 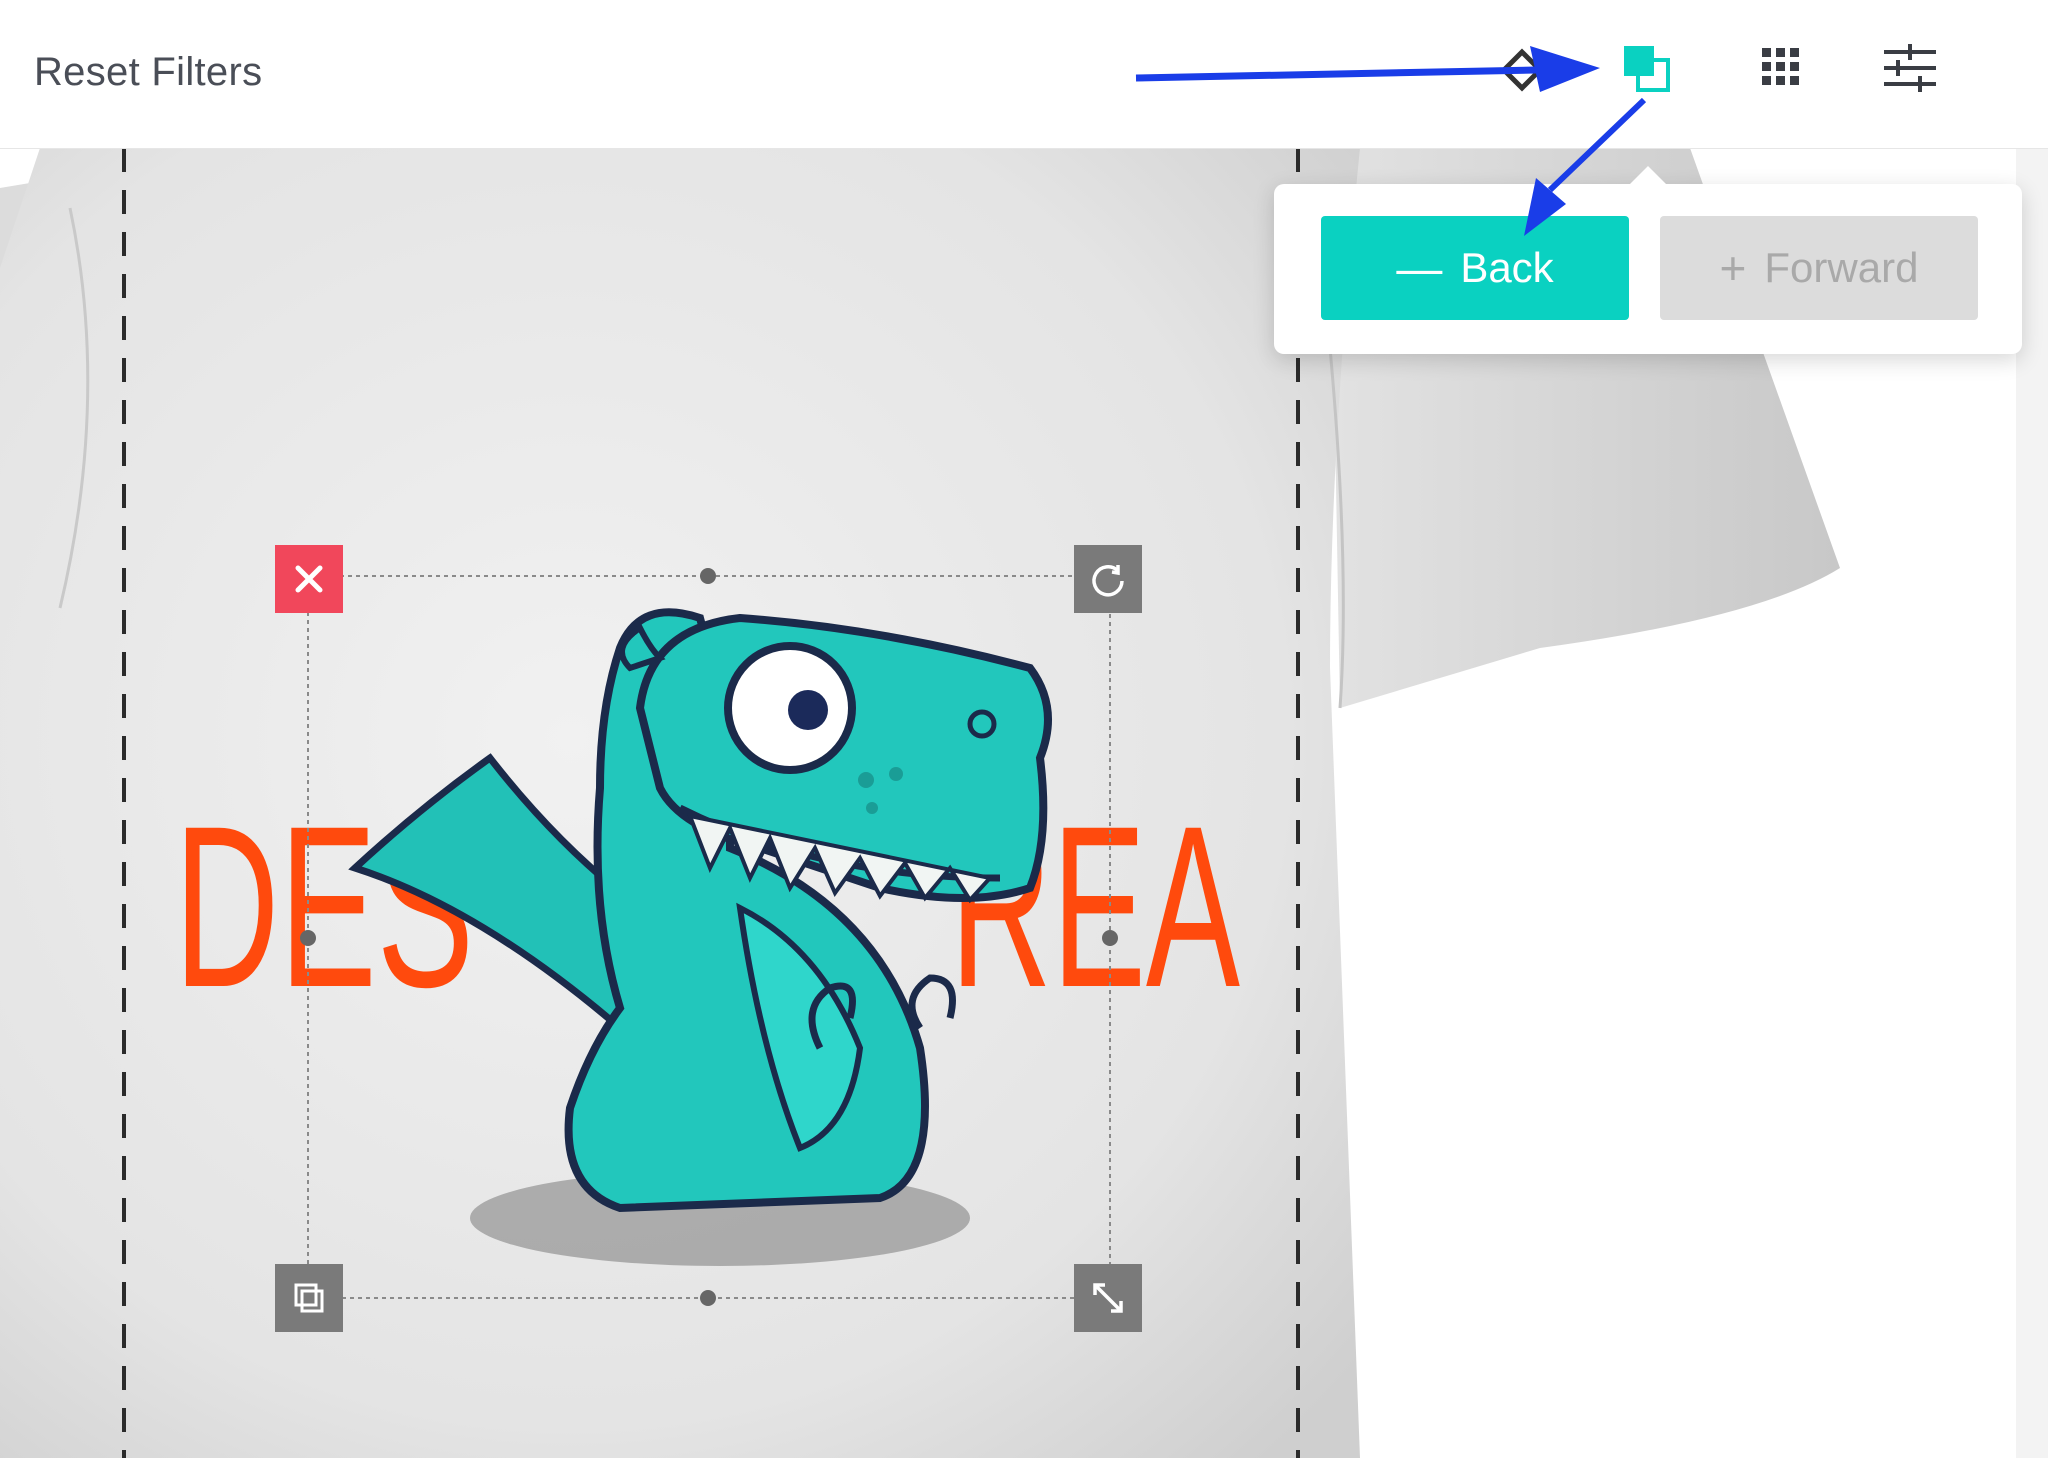 I want to click on back-button: — Back, so click(x=1475, y=268).